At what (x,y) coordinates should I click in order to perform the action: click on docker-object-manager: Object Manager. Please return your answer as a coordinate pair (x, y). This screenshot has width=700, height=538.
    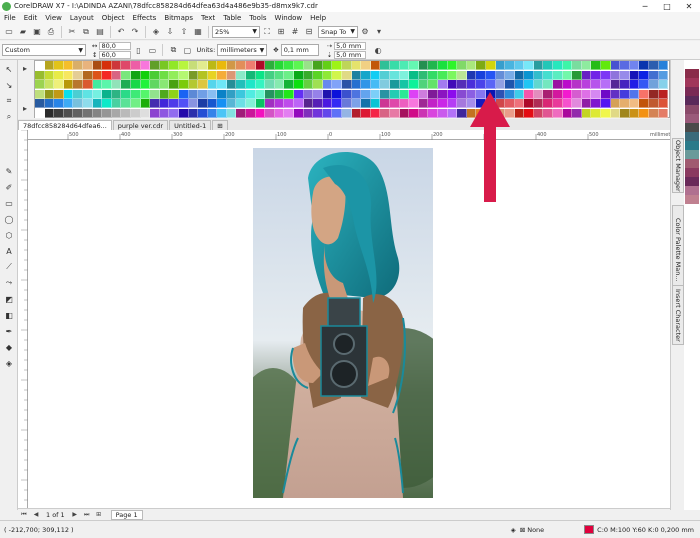
    Looking at the image, I should click on (678, 165).